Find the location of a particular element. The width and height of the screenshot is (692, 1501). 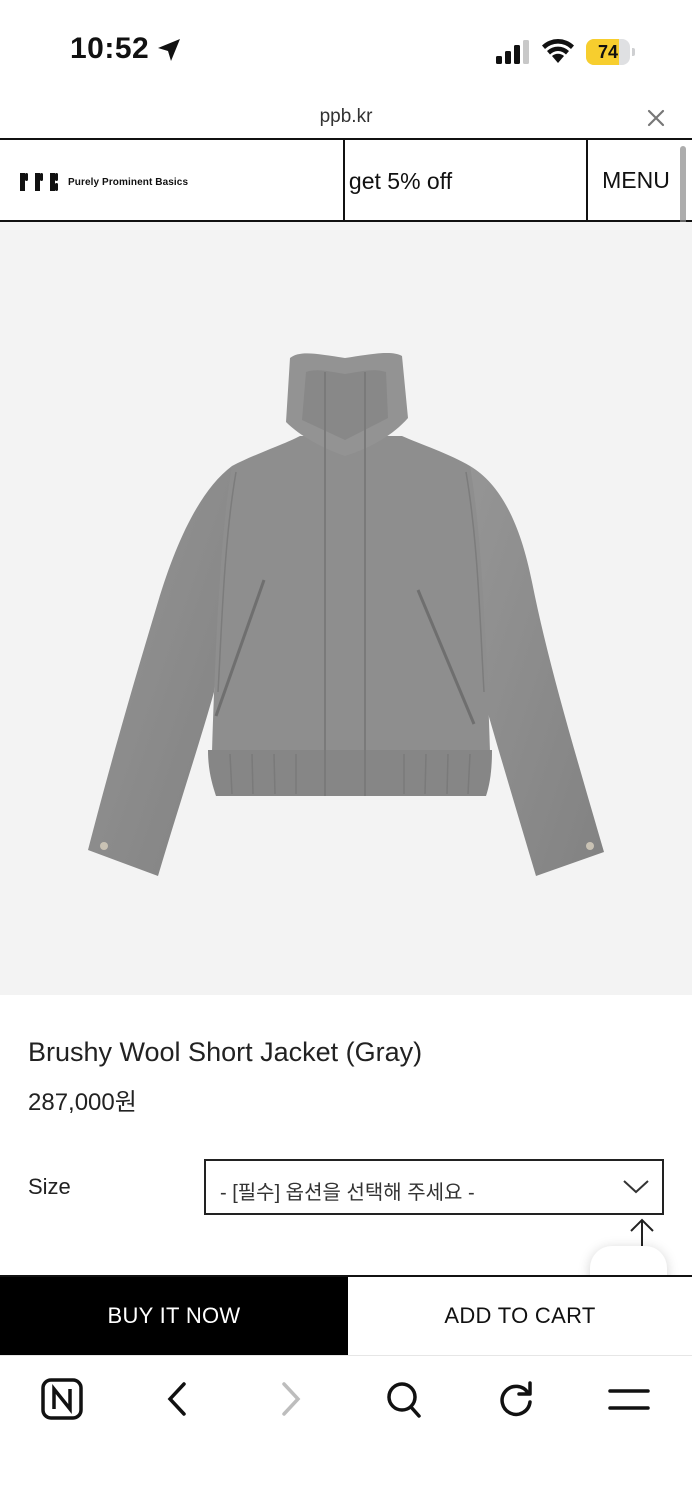

menu-icon is located at coordinates (630, 1400).